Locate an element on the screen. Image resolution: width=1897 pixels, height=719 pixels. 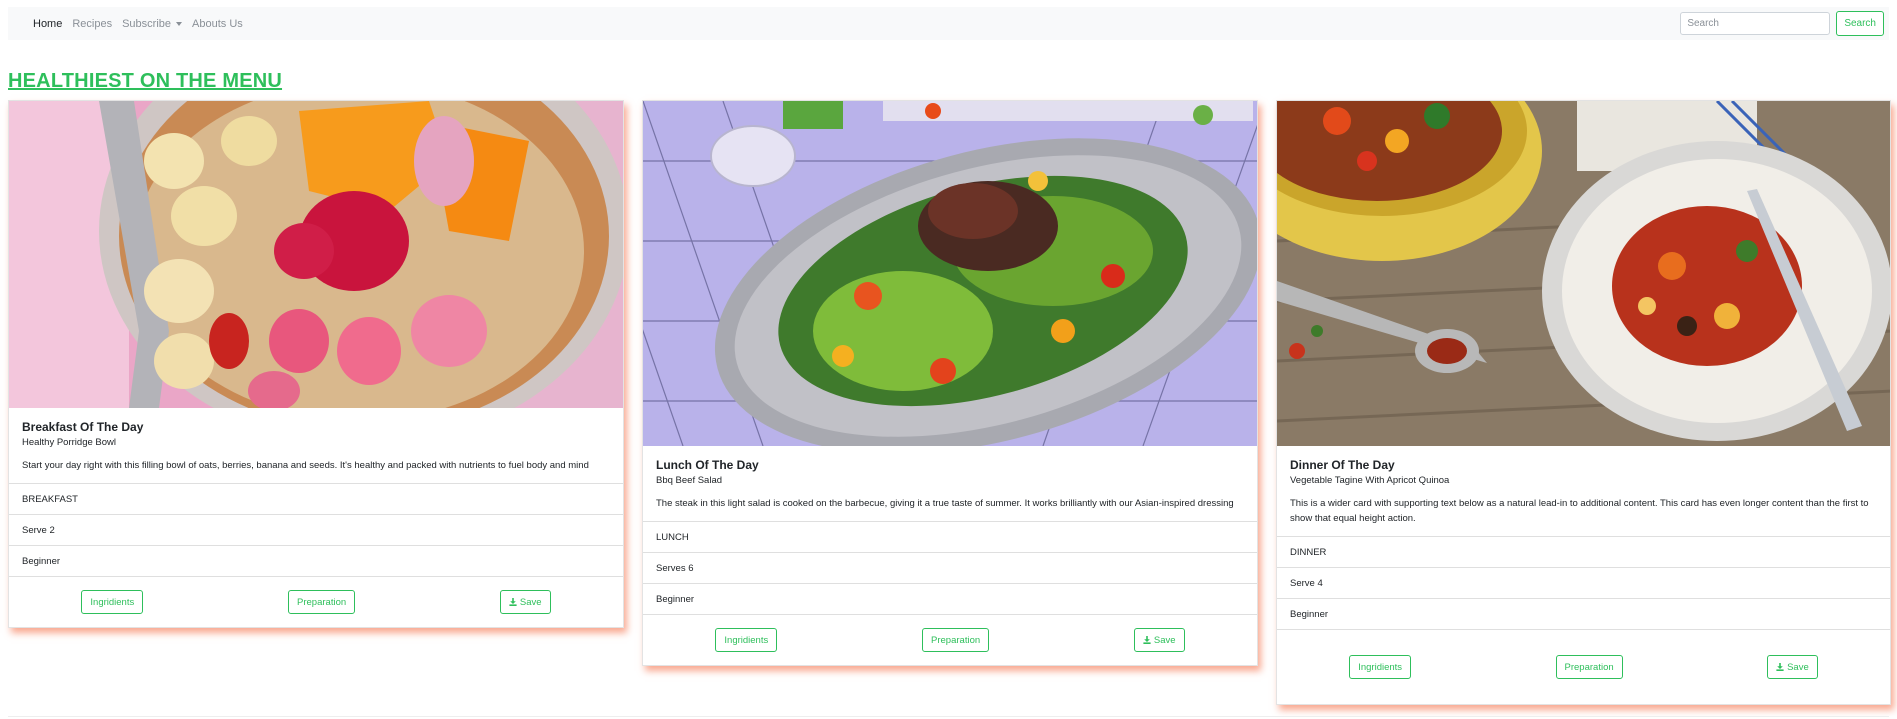
nav-subscribe-label: Subscribe is located at coordinates (147, 23).